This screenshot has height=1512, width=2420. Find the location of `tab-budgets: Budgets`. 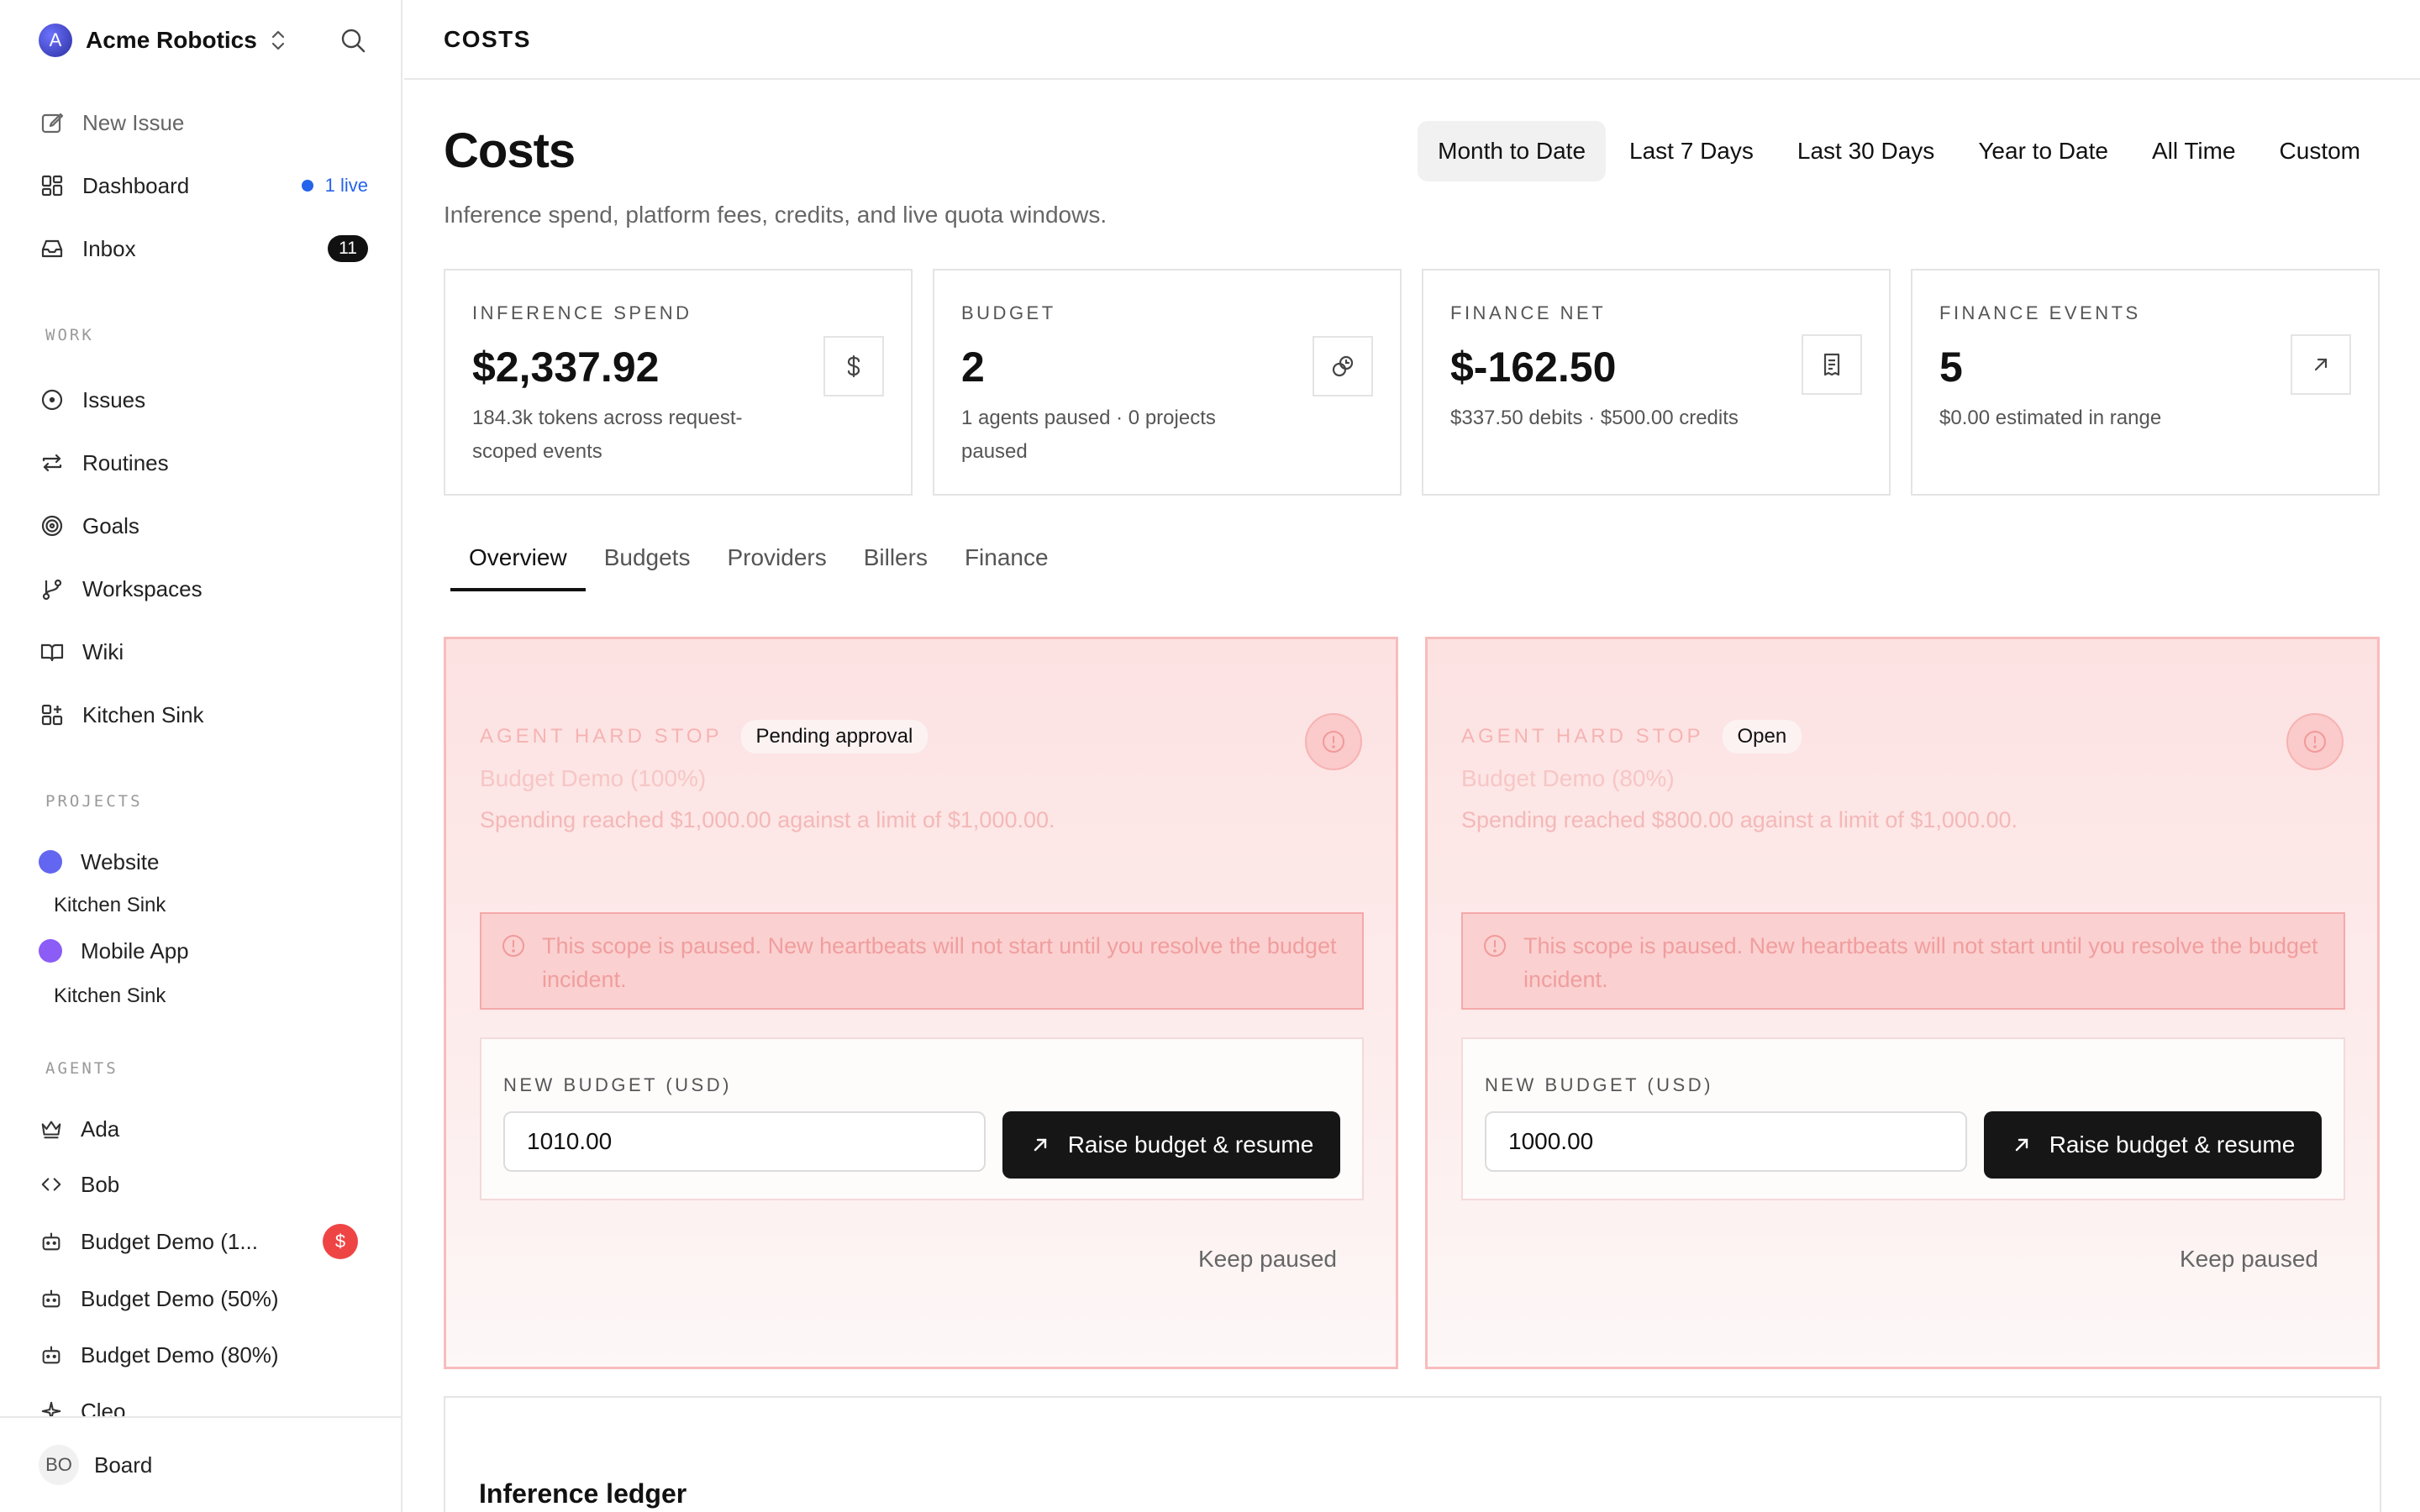

tab-budgets: Budgets is located at coordinates (647, 566).